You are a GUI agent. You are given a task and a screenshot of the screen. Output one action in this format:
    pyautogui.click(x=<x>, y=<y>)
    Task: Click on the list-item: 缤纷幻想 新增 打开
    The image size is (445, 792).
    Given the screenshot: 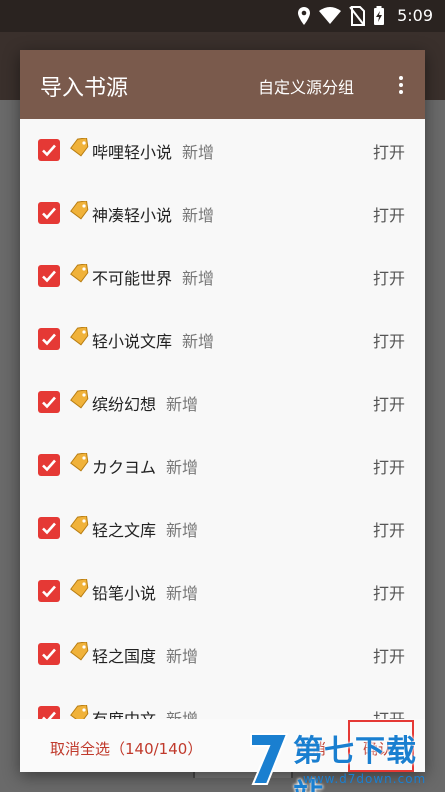 What is the action you would take?
    pyautogui.click(x=222, y=402)
    